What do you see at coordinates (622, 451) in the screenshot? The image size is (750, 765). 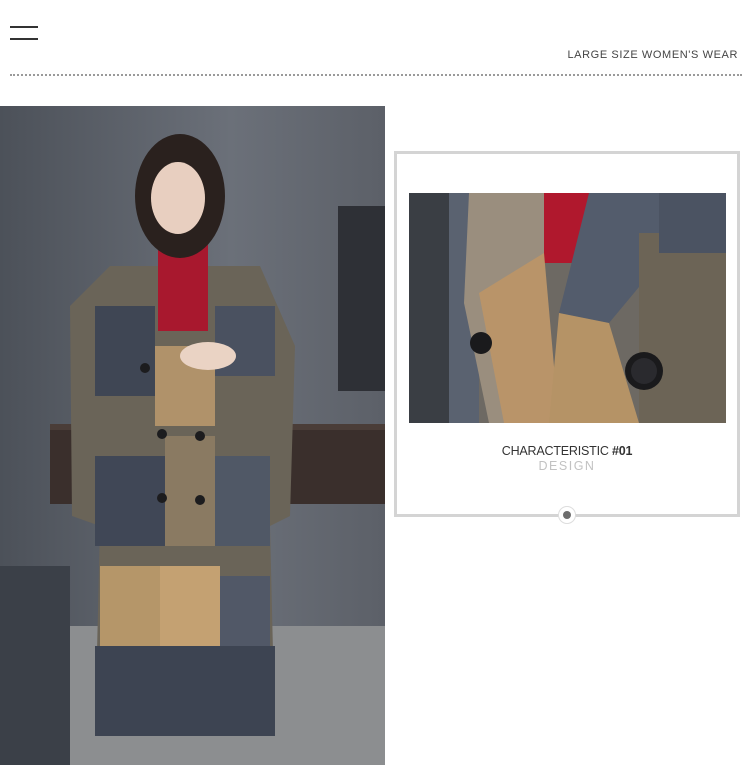 I see `feature-number: #01` at bounding box center [622, 451].